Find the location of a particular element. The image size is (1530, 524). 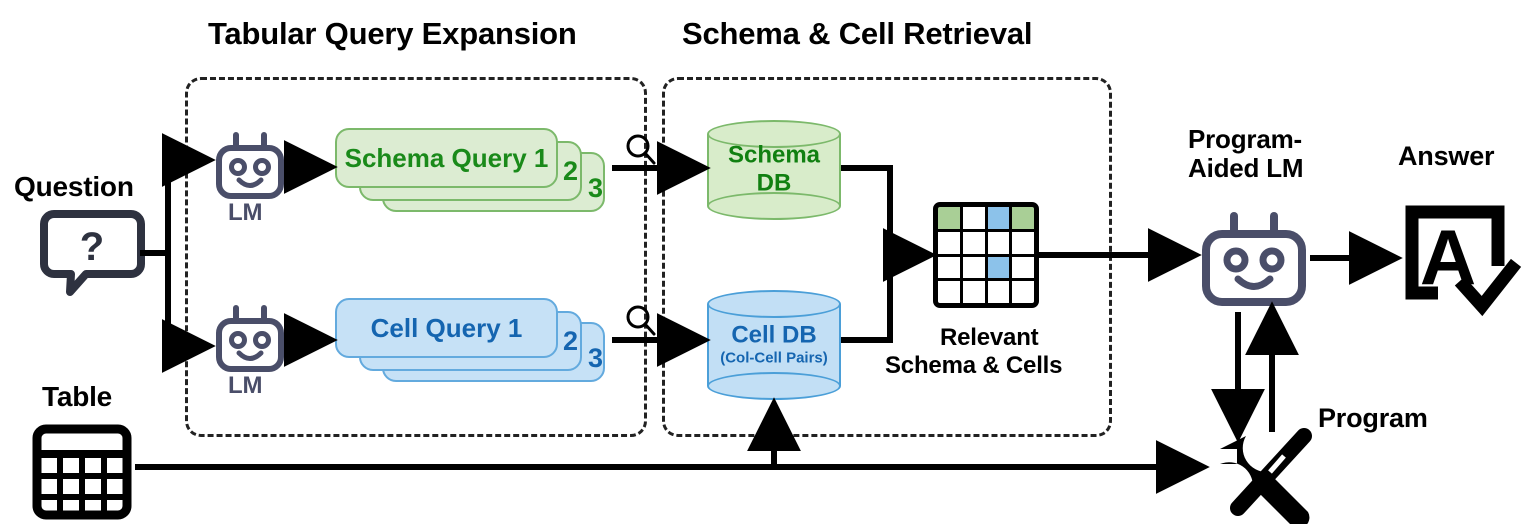

cell-query-card-1: Cell Query 1 is located at coordinates (446, 328).